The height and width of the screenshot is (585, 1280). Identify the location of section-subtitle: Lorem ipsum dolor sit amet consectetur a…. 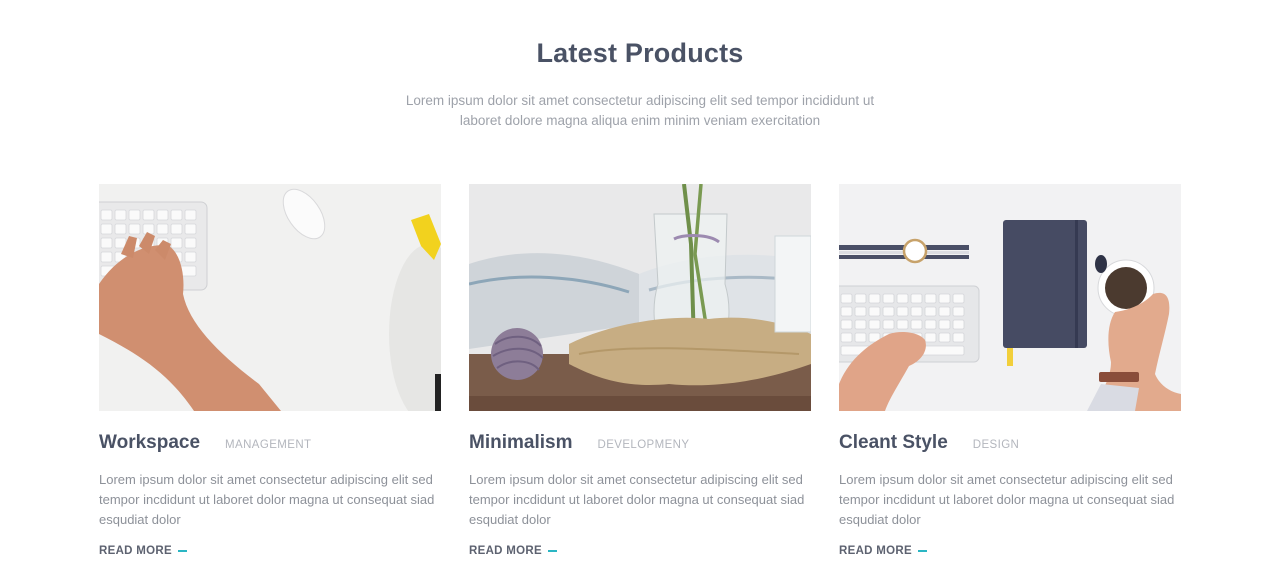
(640, 110).